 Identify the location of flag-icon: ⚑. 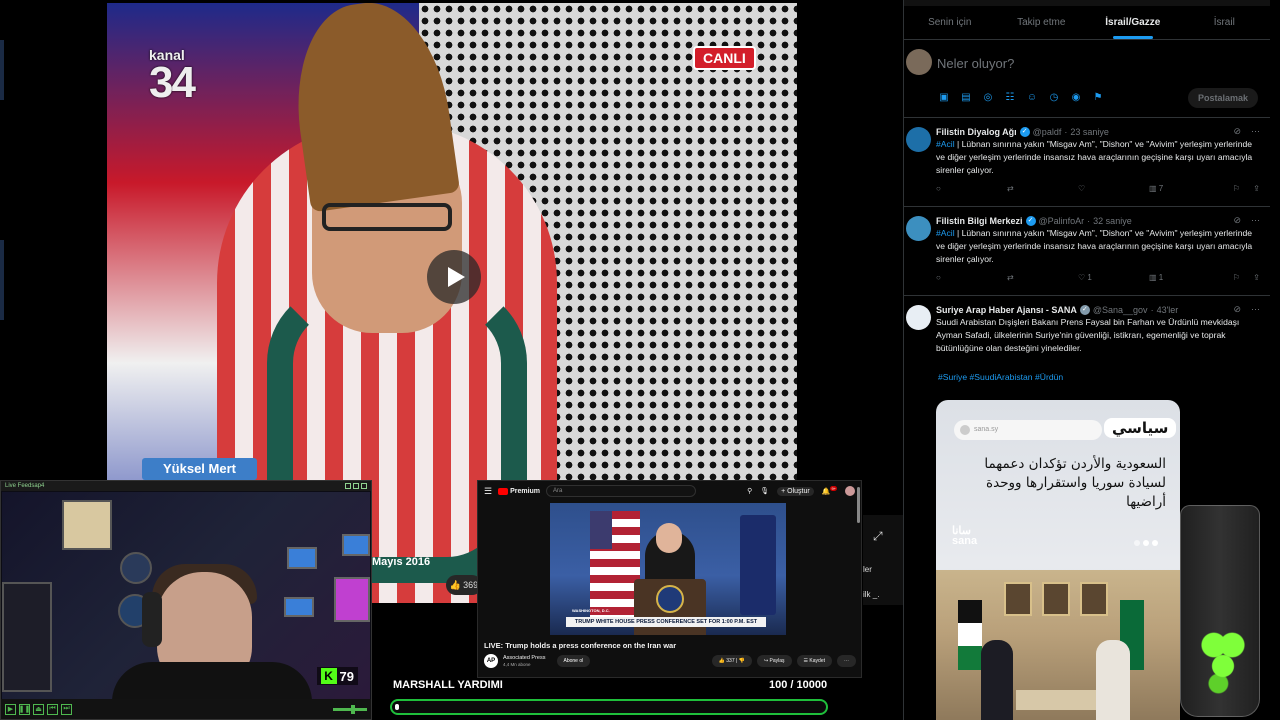
(1098, 98).